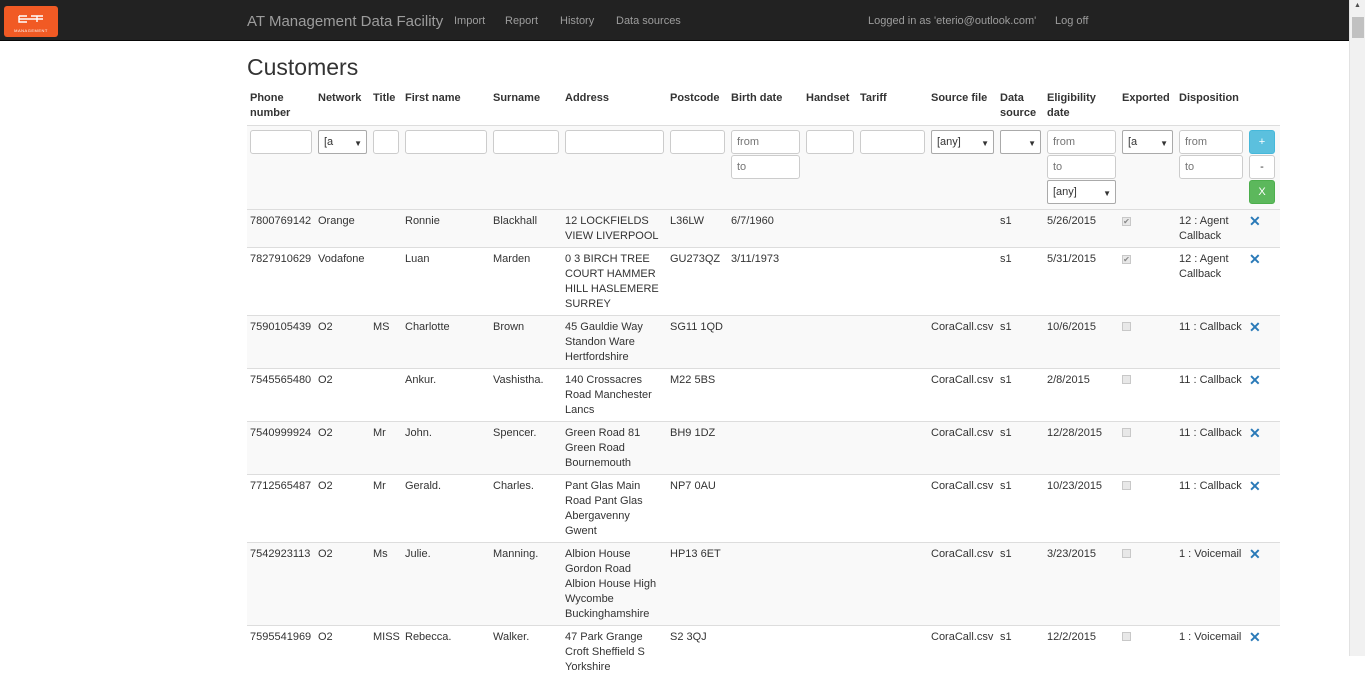 This screenshot has width=1365, height=678. What do you see at coordinates (1081, 107) in the screenshot?
I see `col-eligibility-date: Eligibility date` at bounding box center [1081, 107].